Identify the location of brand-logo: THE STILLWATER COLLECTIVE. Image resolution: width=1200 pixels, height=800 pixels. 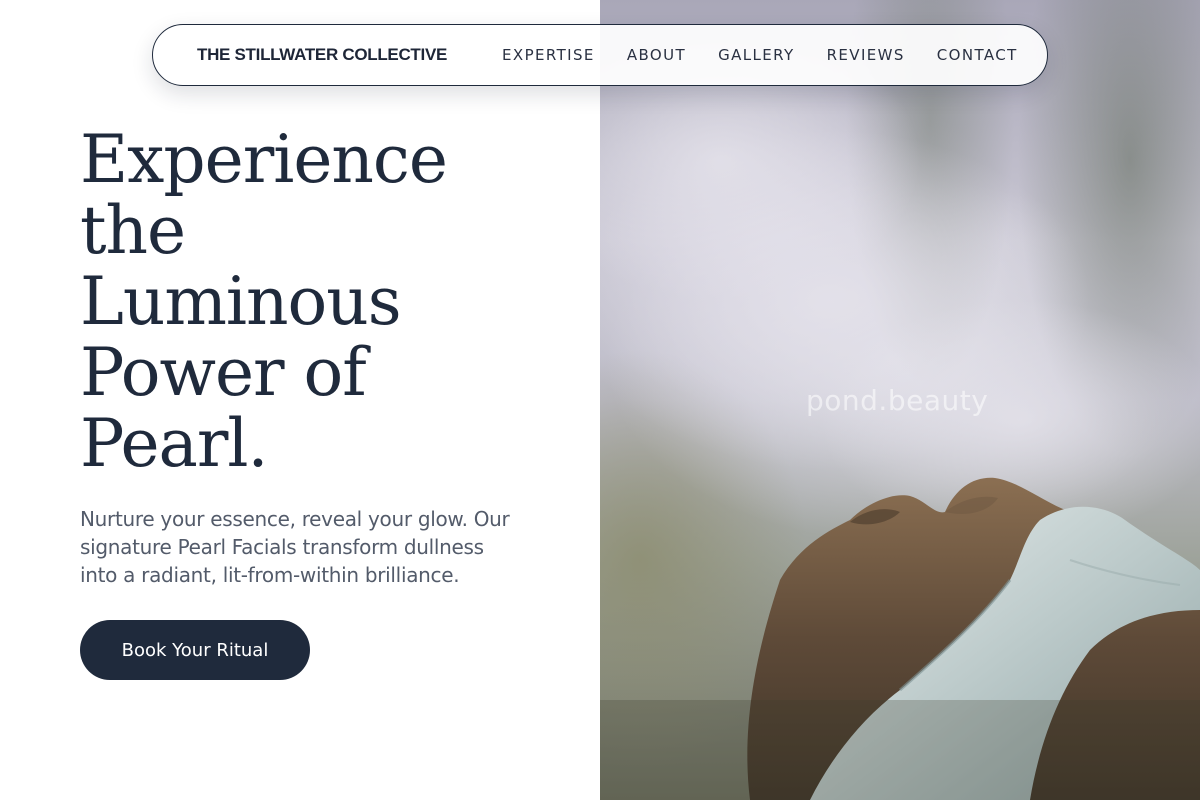
(322, 55).